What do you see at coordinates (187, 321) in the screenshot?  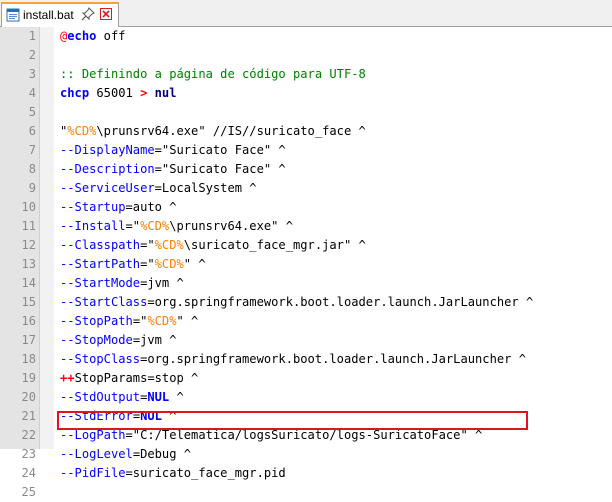 I see `code-token: " ^` at bounding box center [187, 321].